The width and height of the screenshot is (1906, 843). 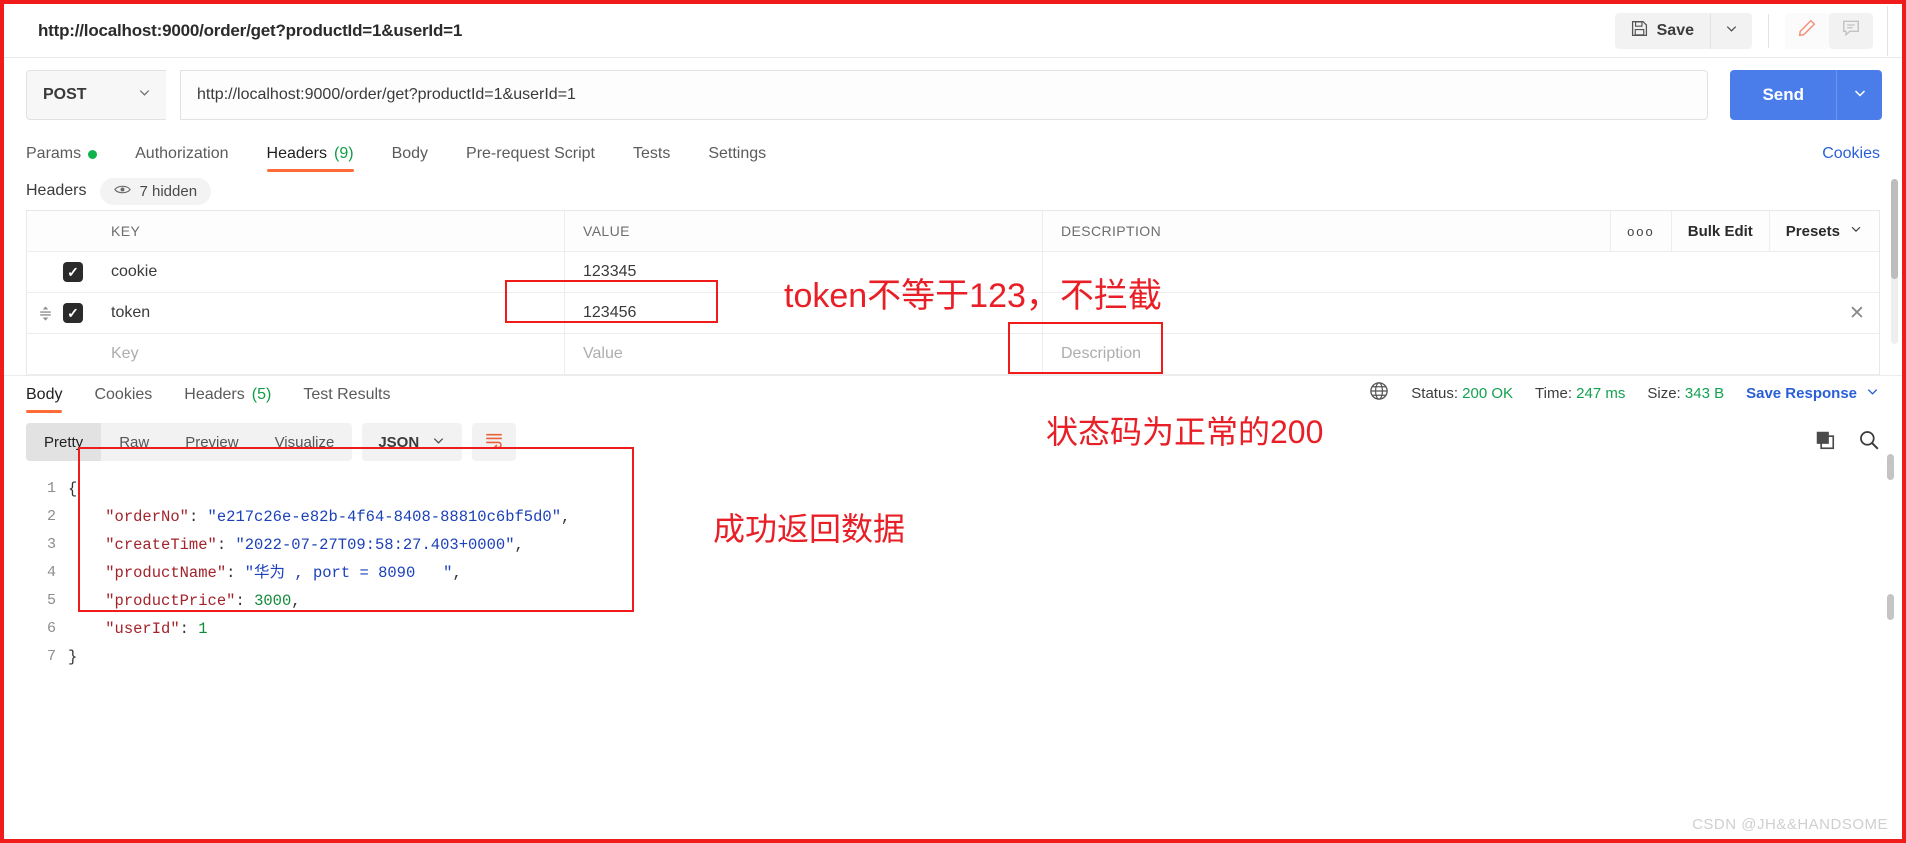 What do you see at coordinates (93, 154) in the screenshot?
I see `params-modified-dot-icon` at bounding box center [93, 154].